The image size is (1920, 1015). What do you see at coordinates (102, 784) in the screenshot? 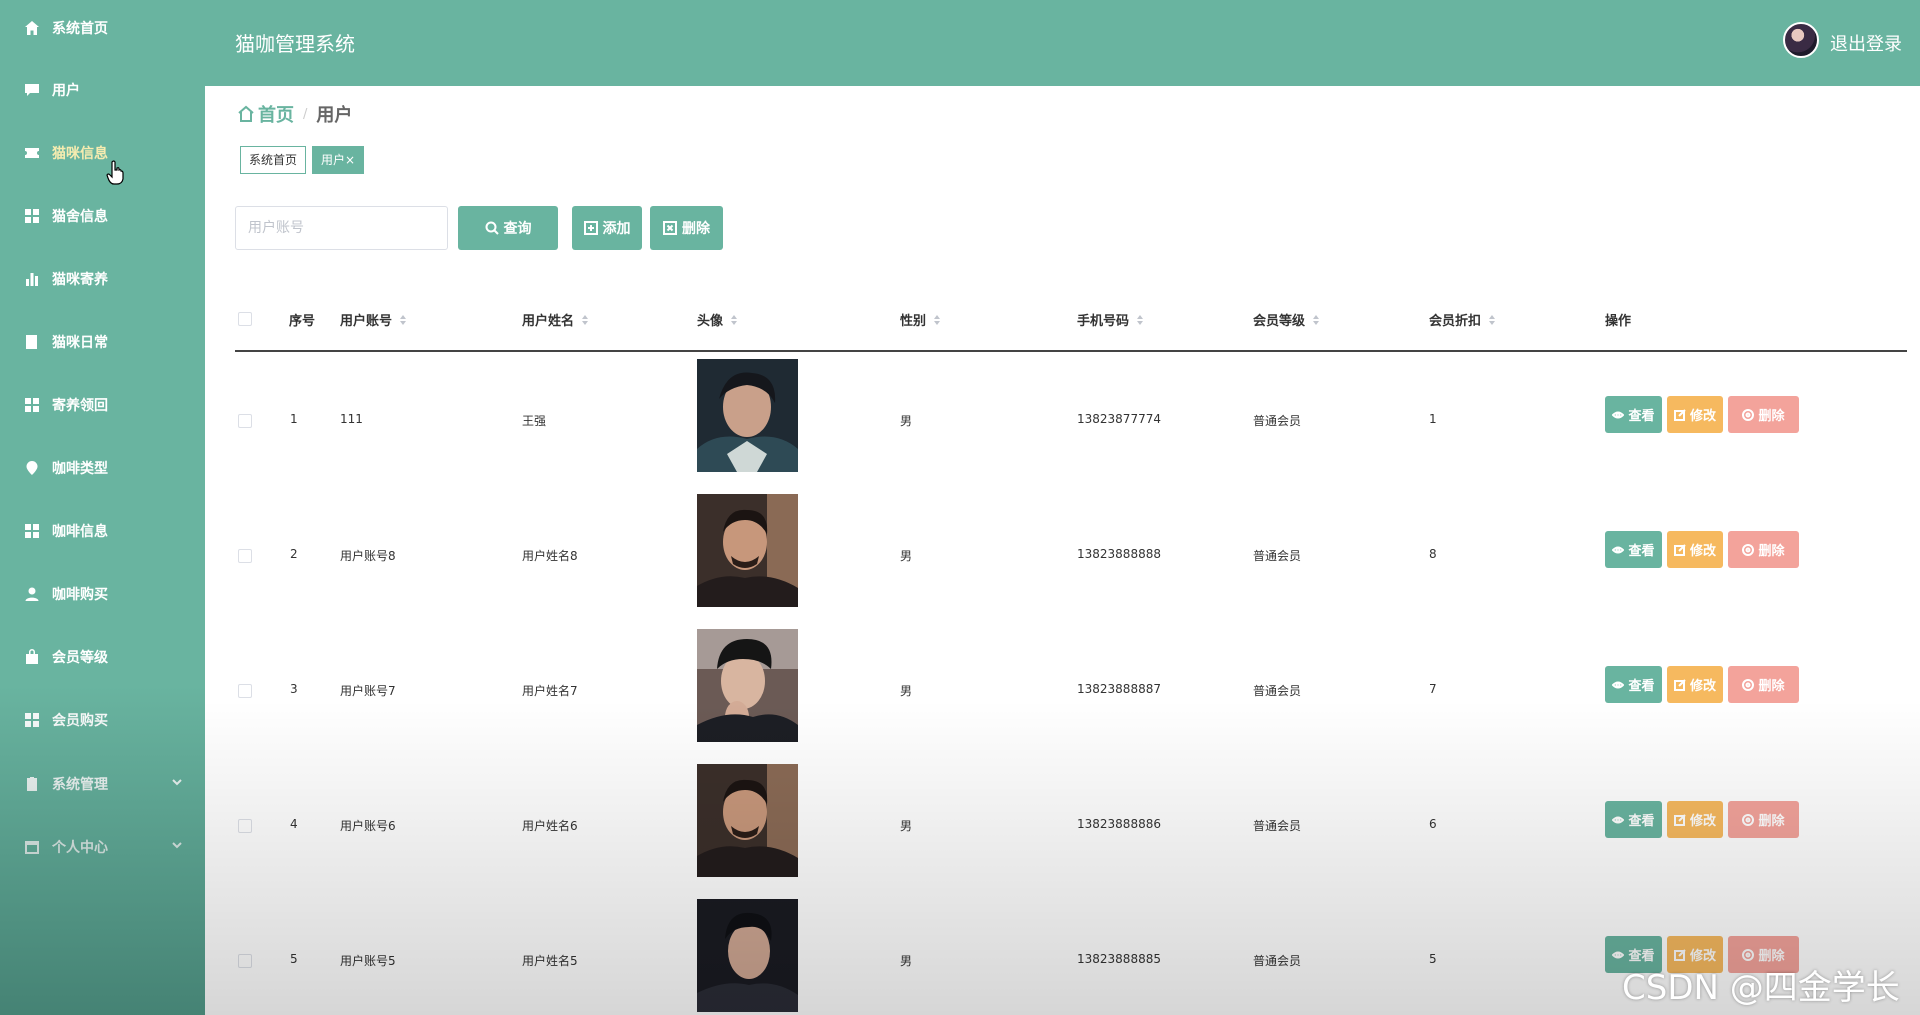
I see `sidebar-item-system-admin: 系统管理` at bounding box center [102, 784].